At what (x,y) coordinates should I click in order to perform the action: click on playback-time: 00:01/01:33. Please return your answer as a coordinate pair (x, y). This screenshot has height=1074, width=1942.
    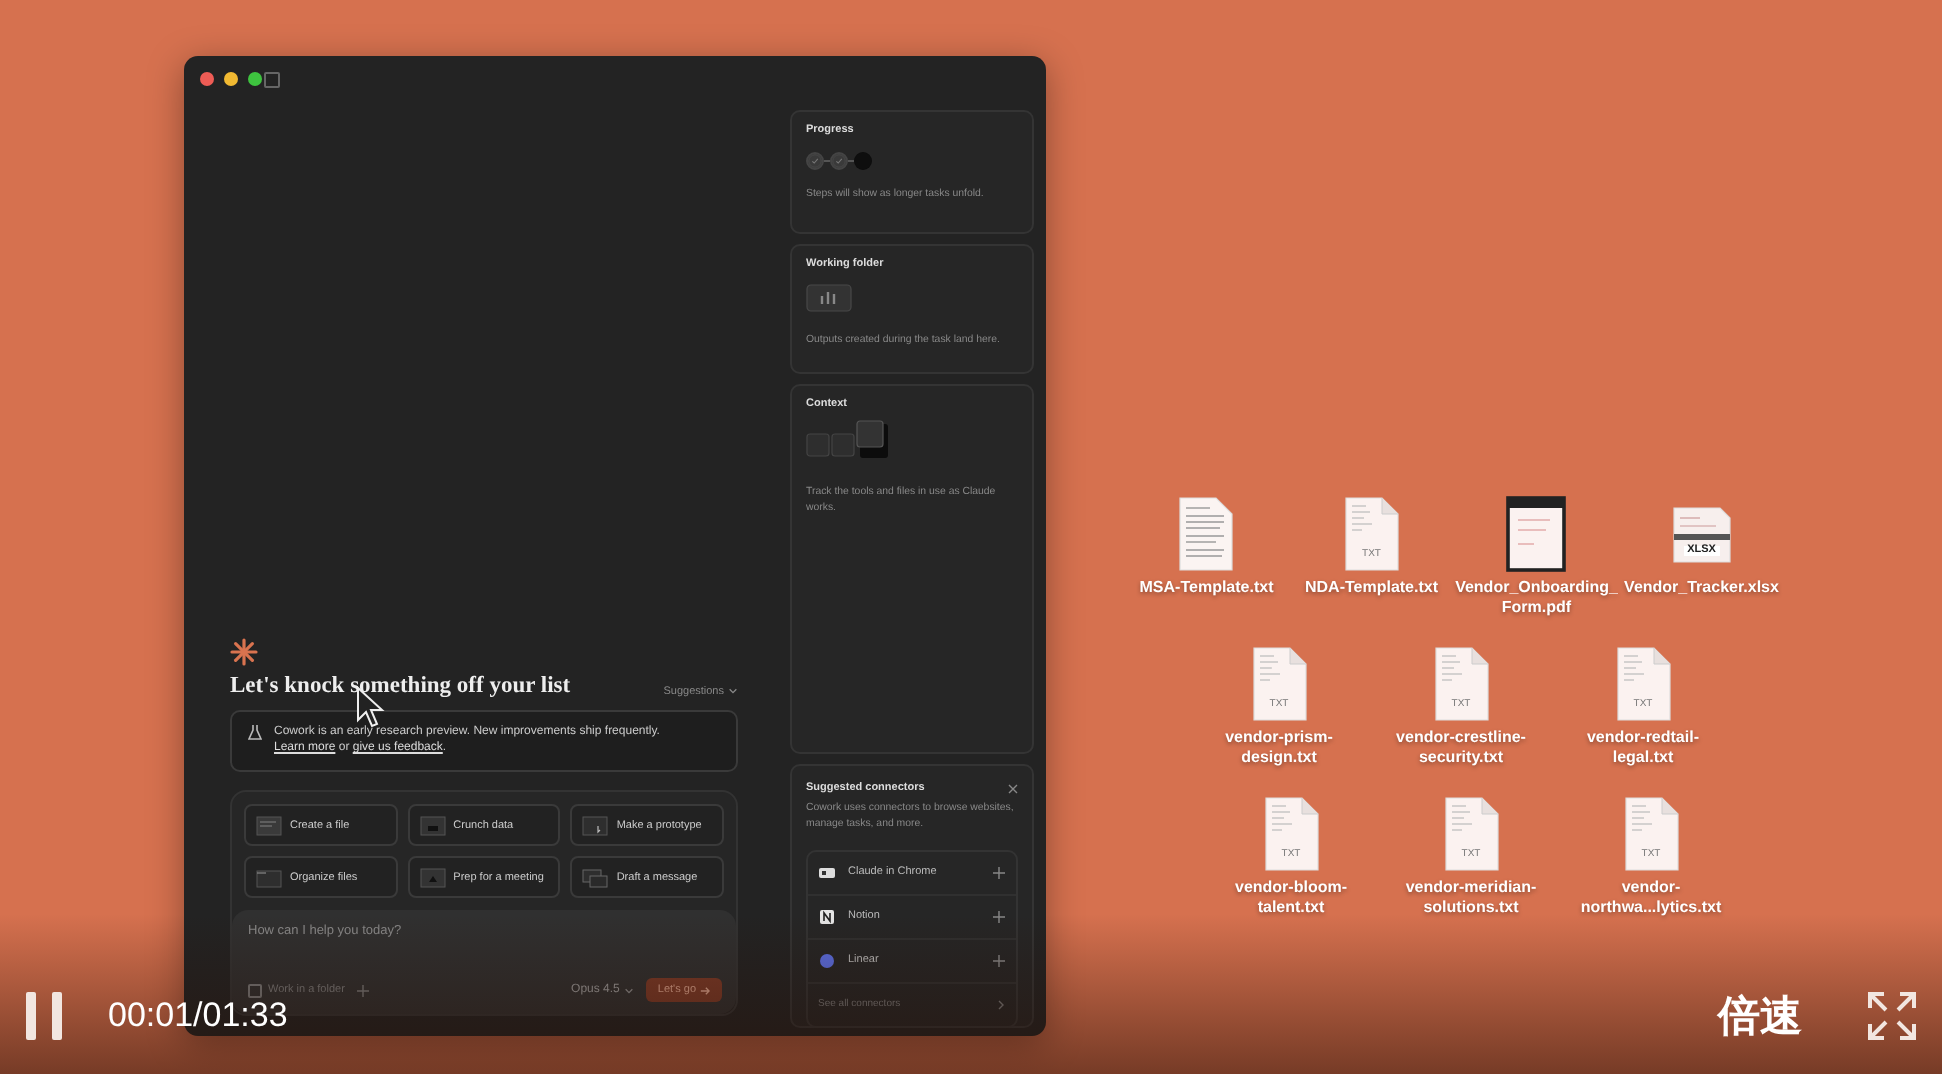
    Looking at the image, I should click on (198, 1016).